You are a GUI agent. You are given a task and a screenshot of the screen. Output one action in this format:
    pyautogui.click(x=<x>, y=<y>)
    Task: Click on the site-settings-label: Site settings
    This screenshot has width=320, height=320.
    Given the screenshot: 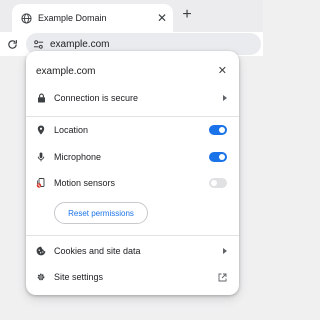 What is the action you would take?
    pyautogui.click(x=79, y=277)
    